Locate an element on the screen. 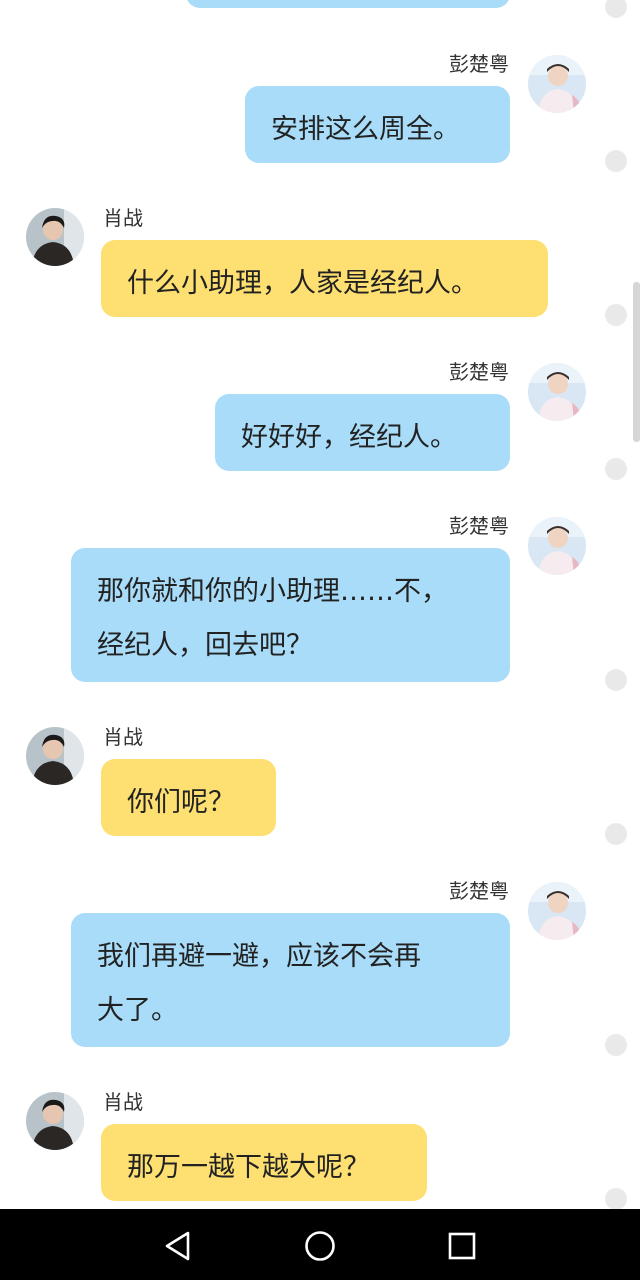  circle-home-icon is located at coordinates (320, 1246).